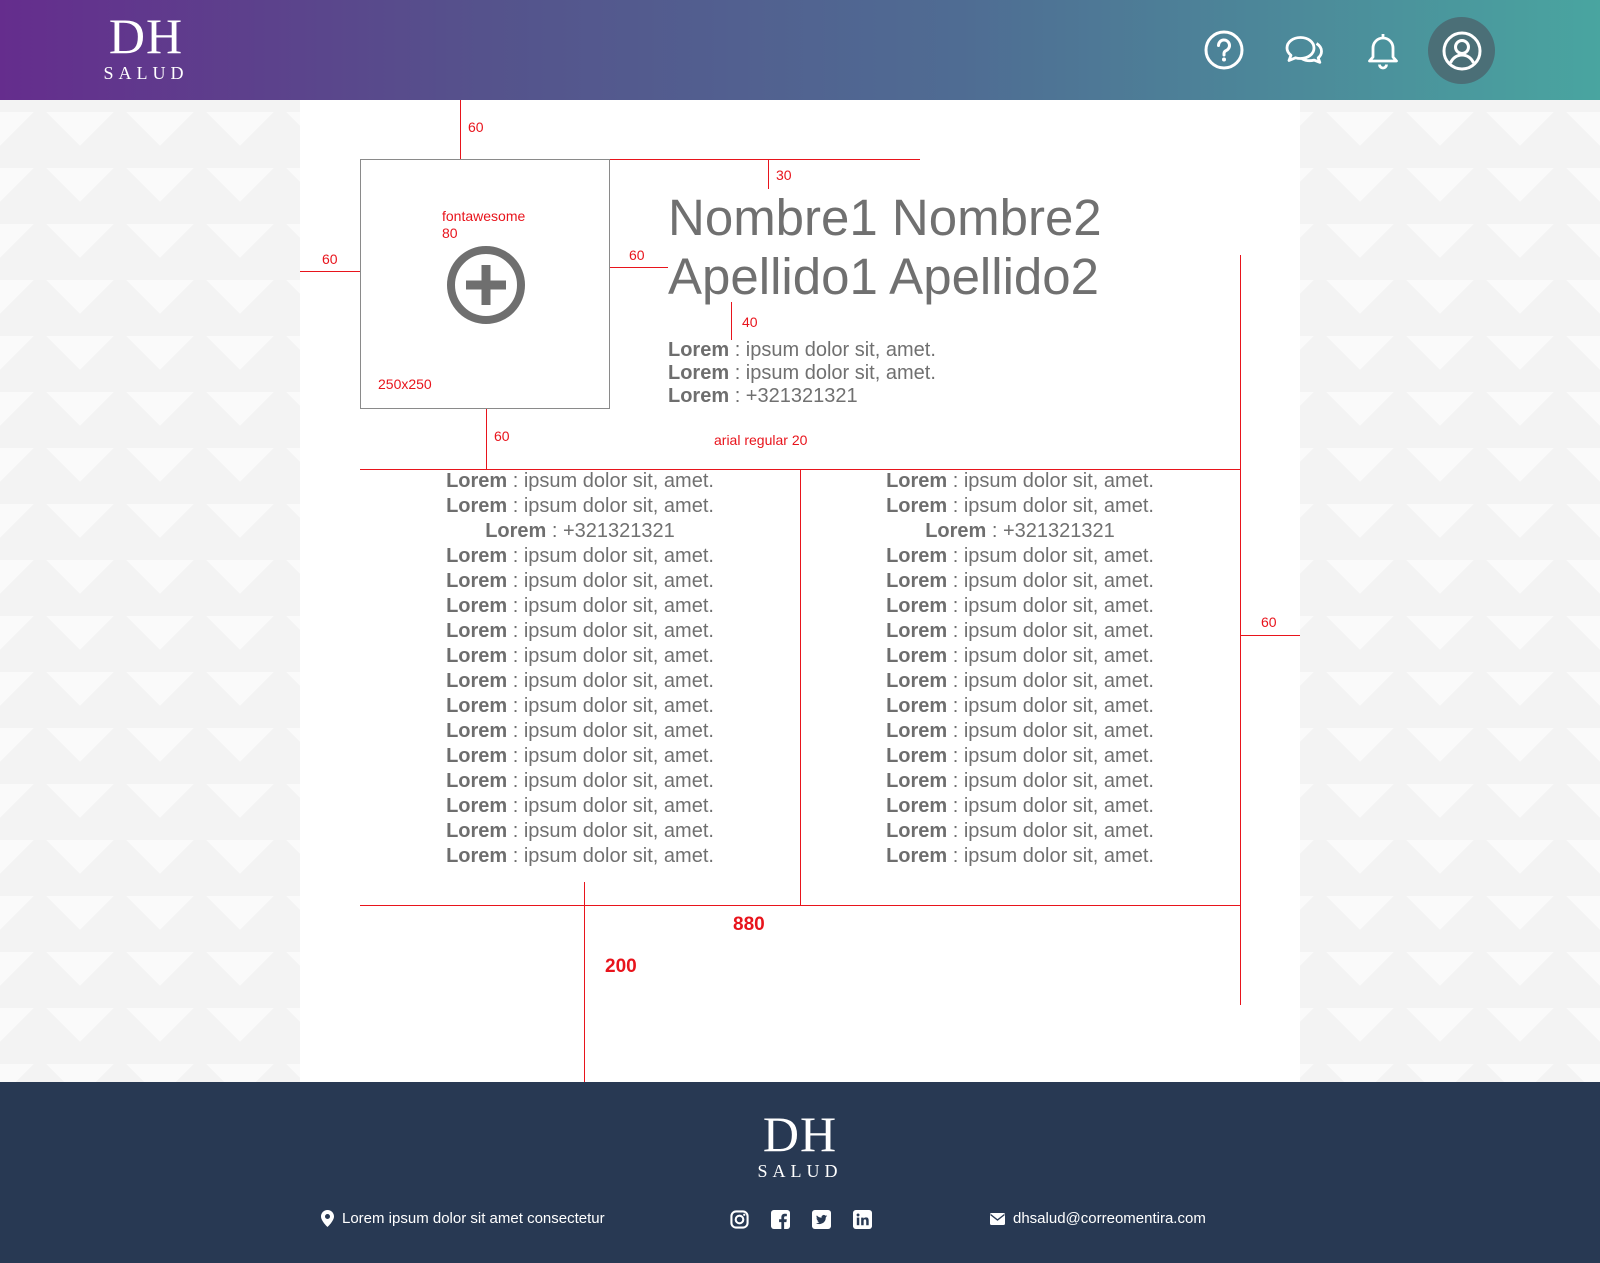 Image resolution: width=1600 pixels, height=1263 pixels. What do you see at coordinates (821, 1219) in the screenshot?
I see `twitter-icon` at bounding box center [821, 1219].